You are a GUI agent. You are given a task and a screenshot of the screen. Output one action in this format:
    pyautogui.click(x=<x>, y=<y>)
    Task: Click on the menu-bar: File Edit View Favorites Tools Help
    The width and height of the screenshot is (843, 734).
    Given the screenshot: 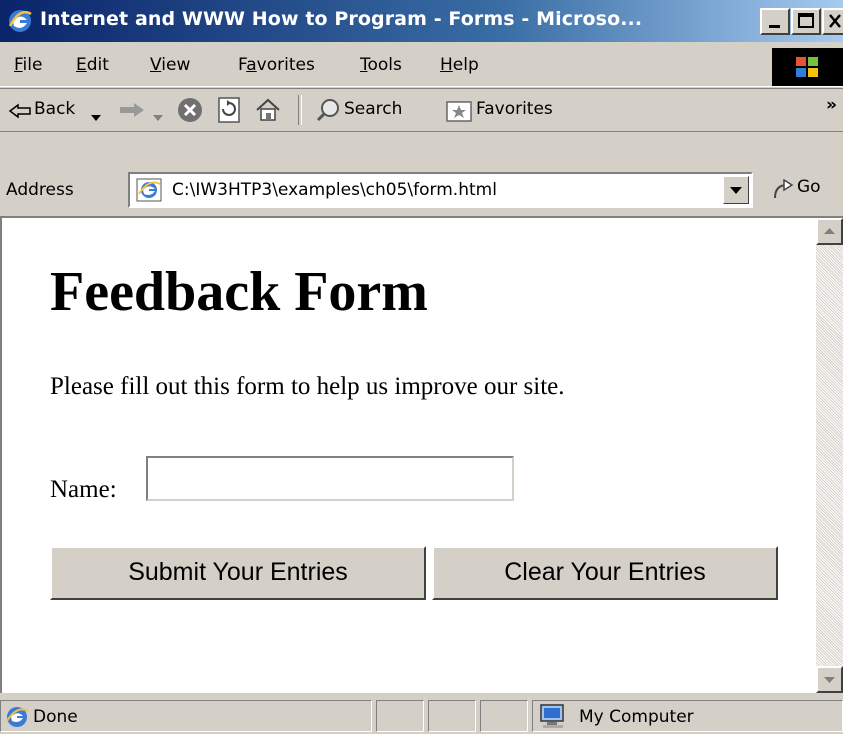 What is the action you would take?
    pyautogui.click(x=421, y=66)
    